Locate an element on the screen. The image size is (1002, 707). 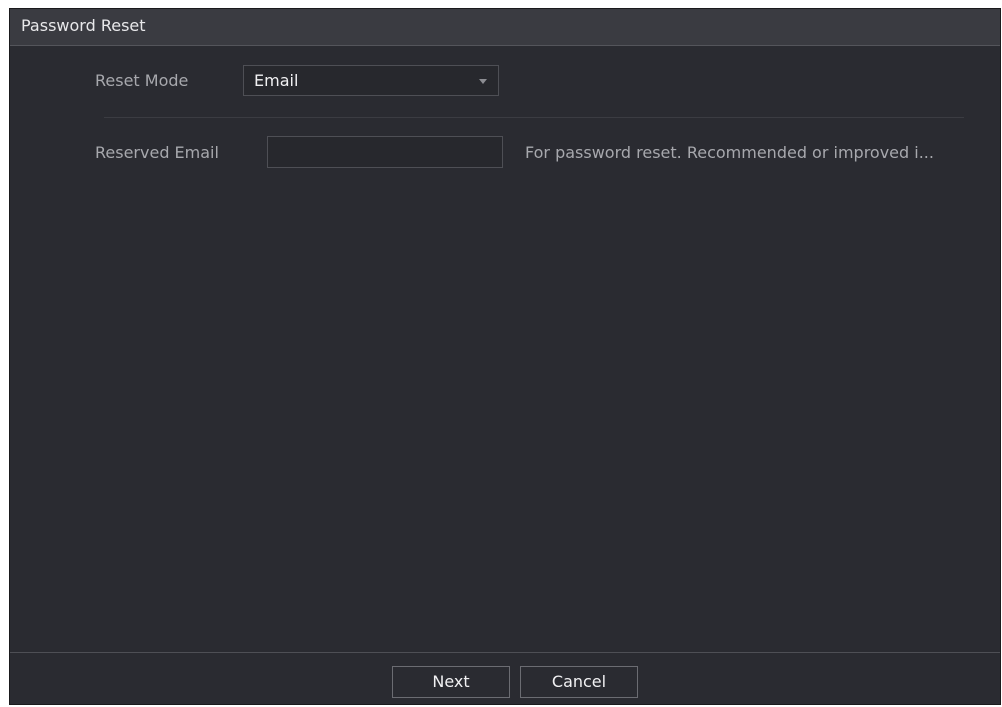
section-divider is located at coordinates (534, 117).